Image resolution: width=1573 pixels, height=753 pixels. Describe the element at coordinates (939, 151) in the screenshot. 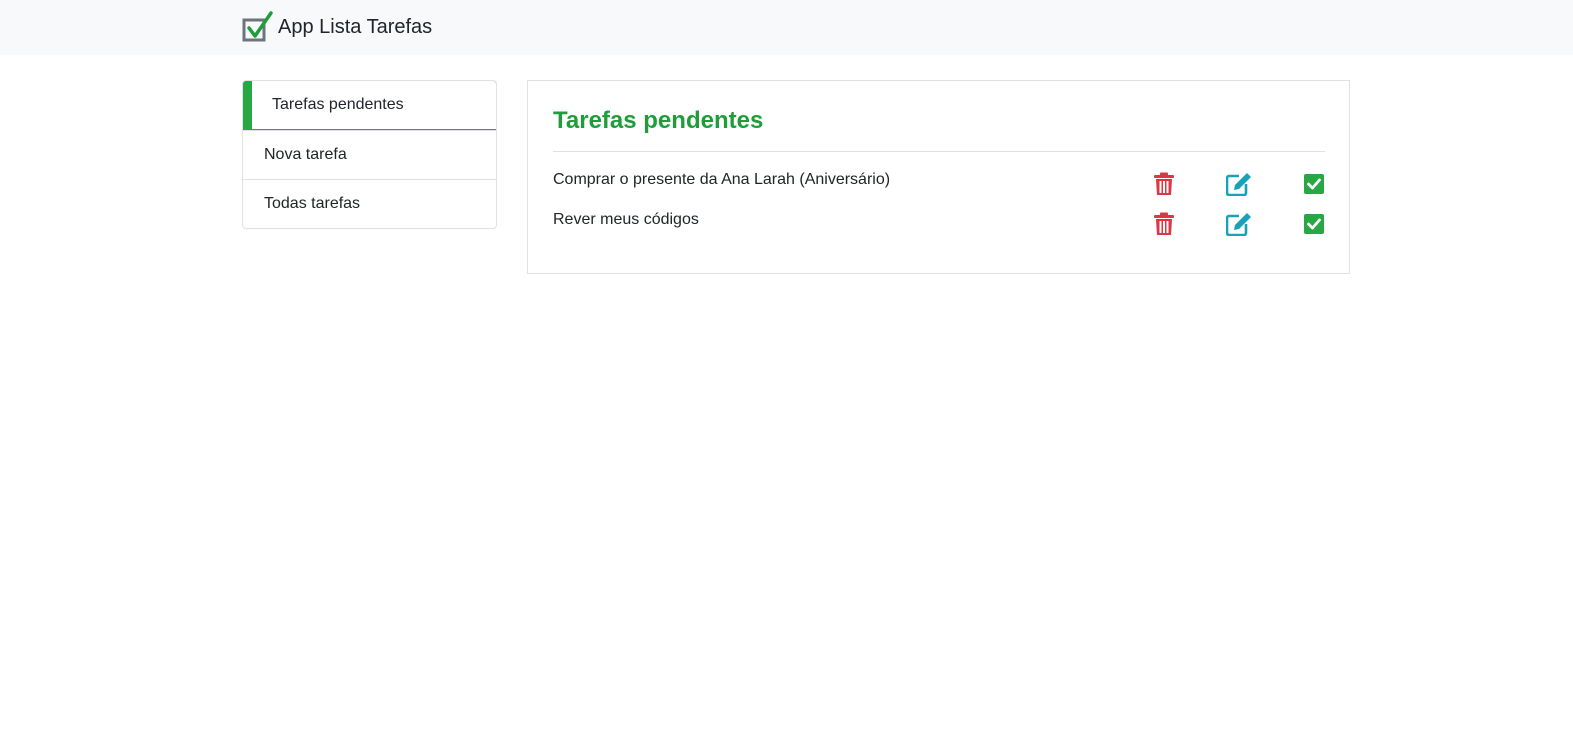

I see `divider` at that location.